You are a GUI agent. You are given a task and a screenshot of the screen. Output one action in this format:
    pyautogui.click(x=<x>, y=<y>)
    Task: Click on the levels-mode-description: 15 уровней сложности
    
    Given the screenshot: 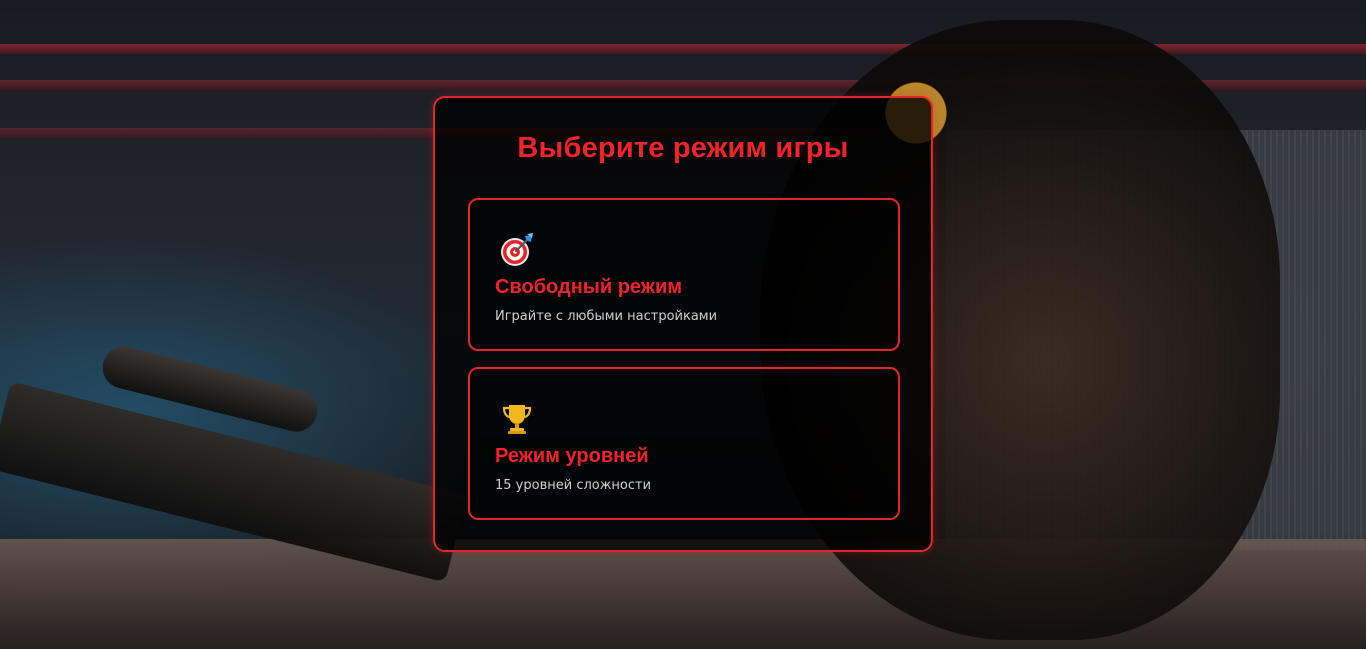 What is the action you would take?
    pyautogui.click(x=573, y=485)
    